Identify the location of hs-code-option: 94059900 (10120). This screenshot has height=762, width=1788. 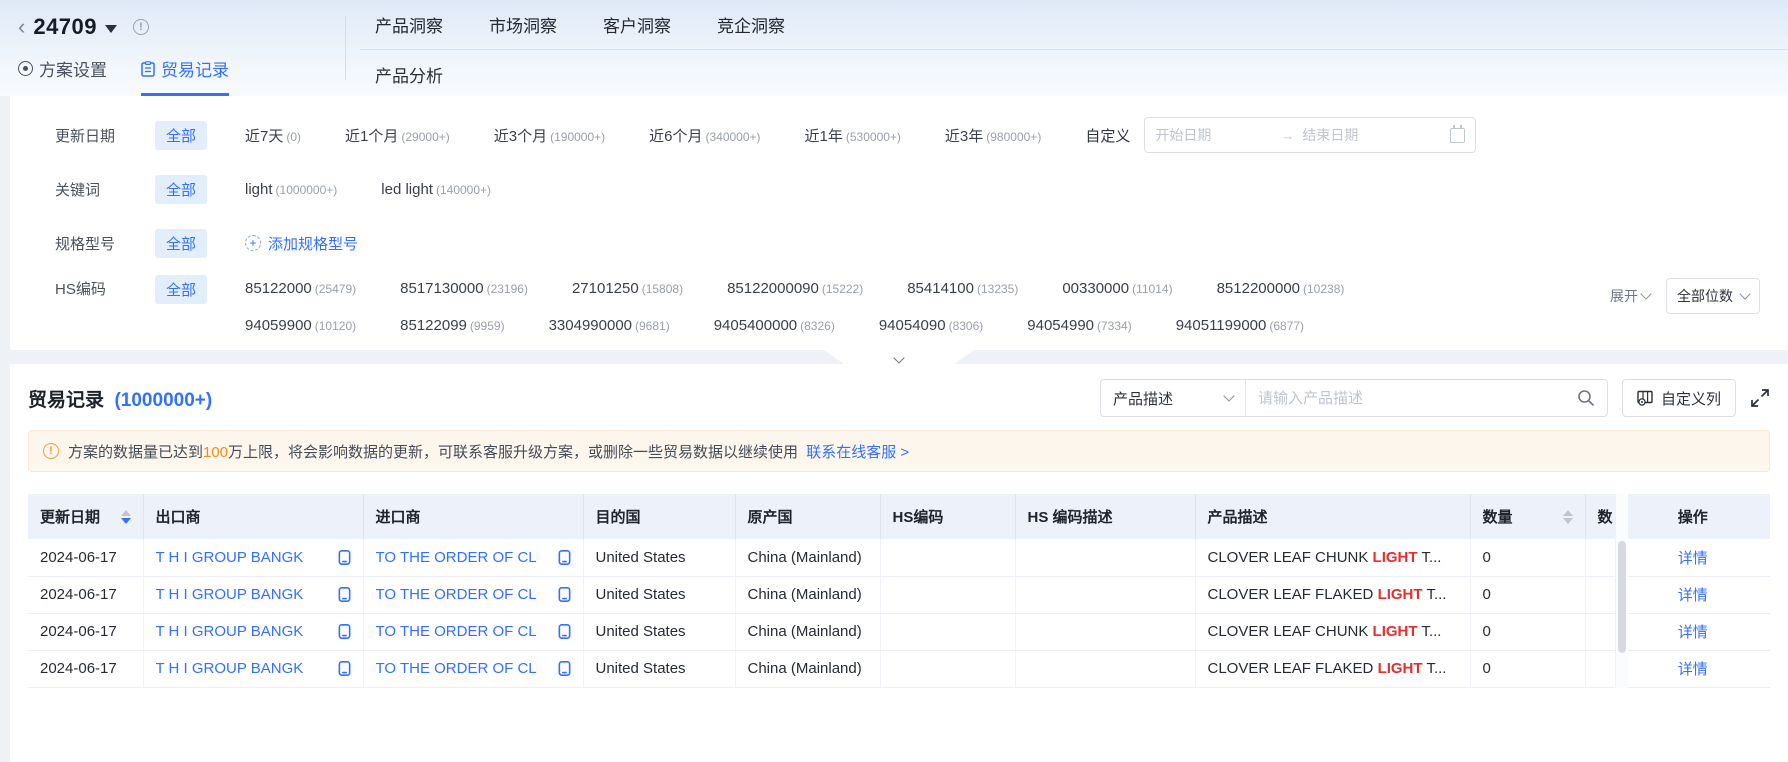
(300, 325).